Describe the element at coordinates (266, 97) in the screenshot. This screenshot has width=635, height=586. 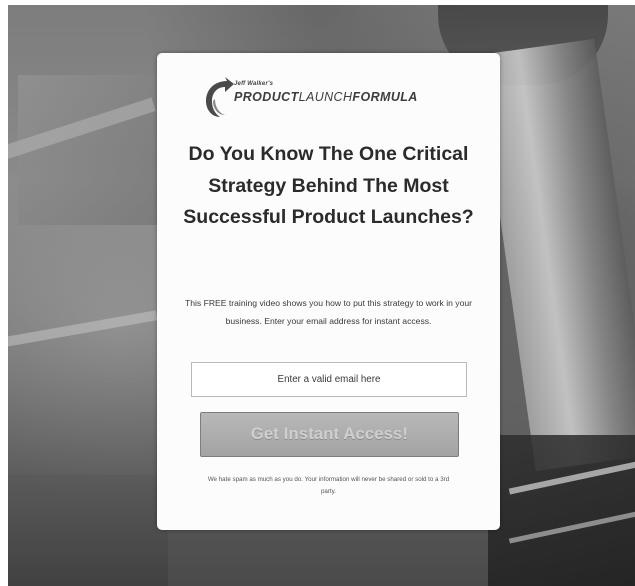
I see `logo-word-product: PRODUCT` at that location.